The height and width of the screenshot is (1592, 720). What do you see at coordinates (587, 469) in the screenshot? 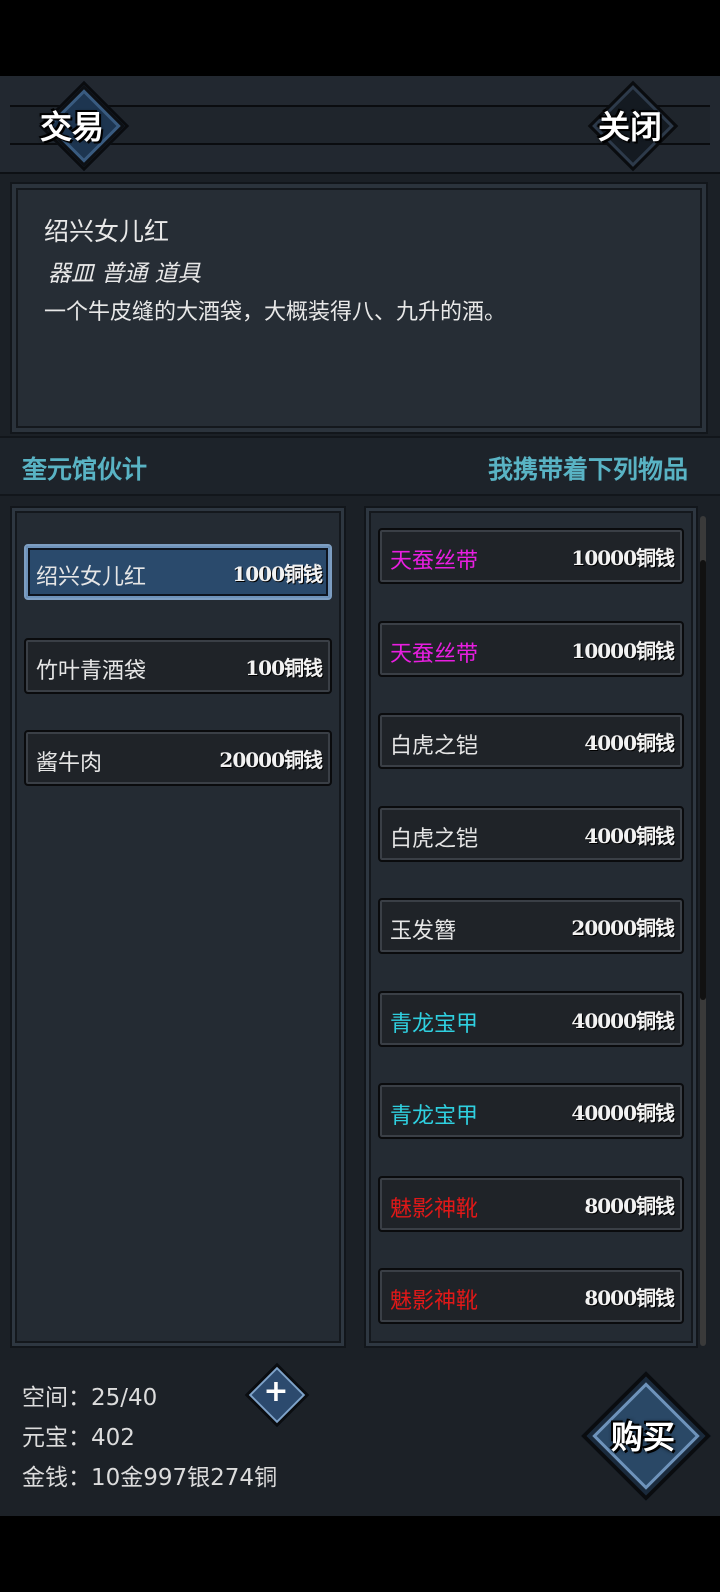
I see `inventory-label: 我携带着下列物品` at bounding box center [587, 469].